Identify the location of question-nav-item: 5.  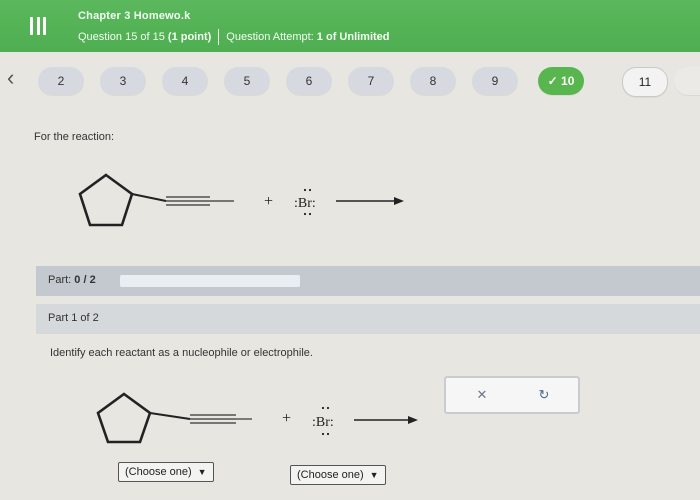
(247, 81).